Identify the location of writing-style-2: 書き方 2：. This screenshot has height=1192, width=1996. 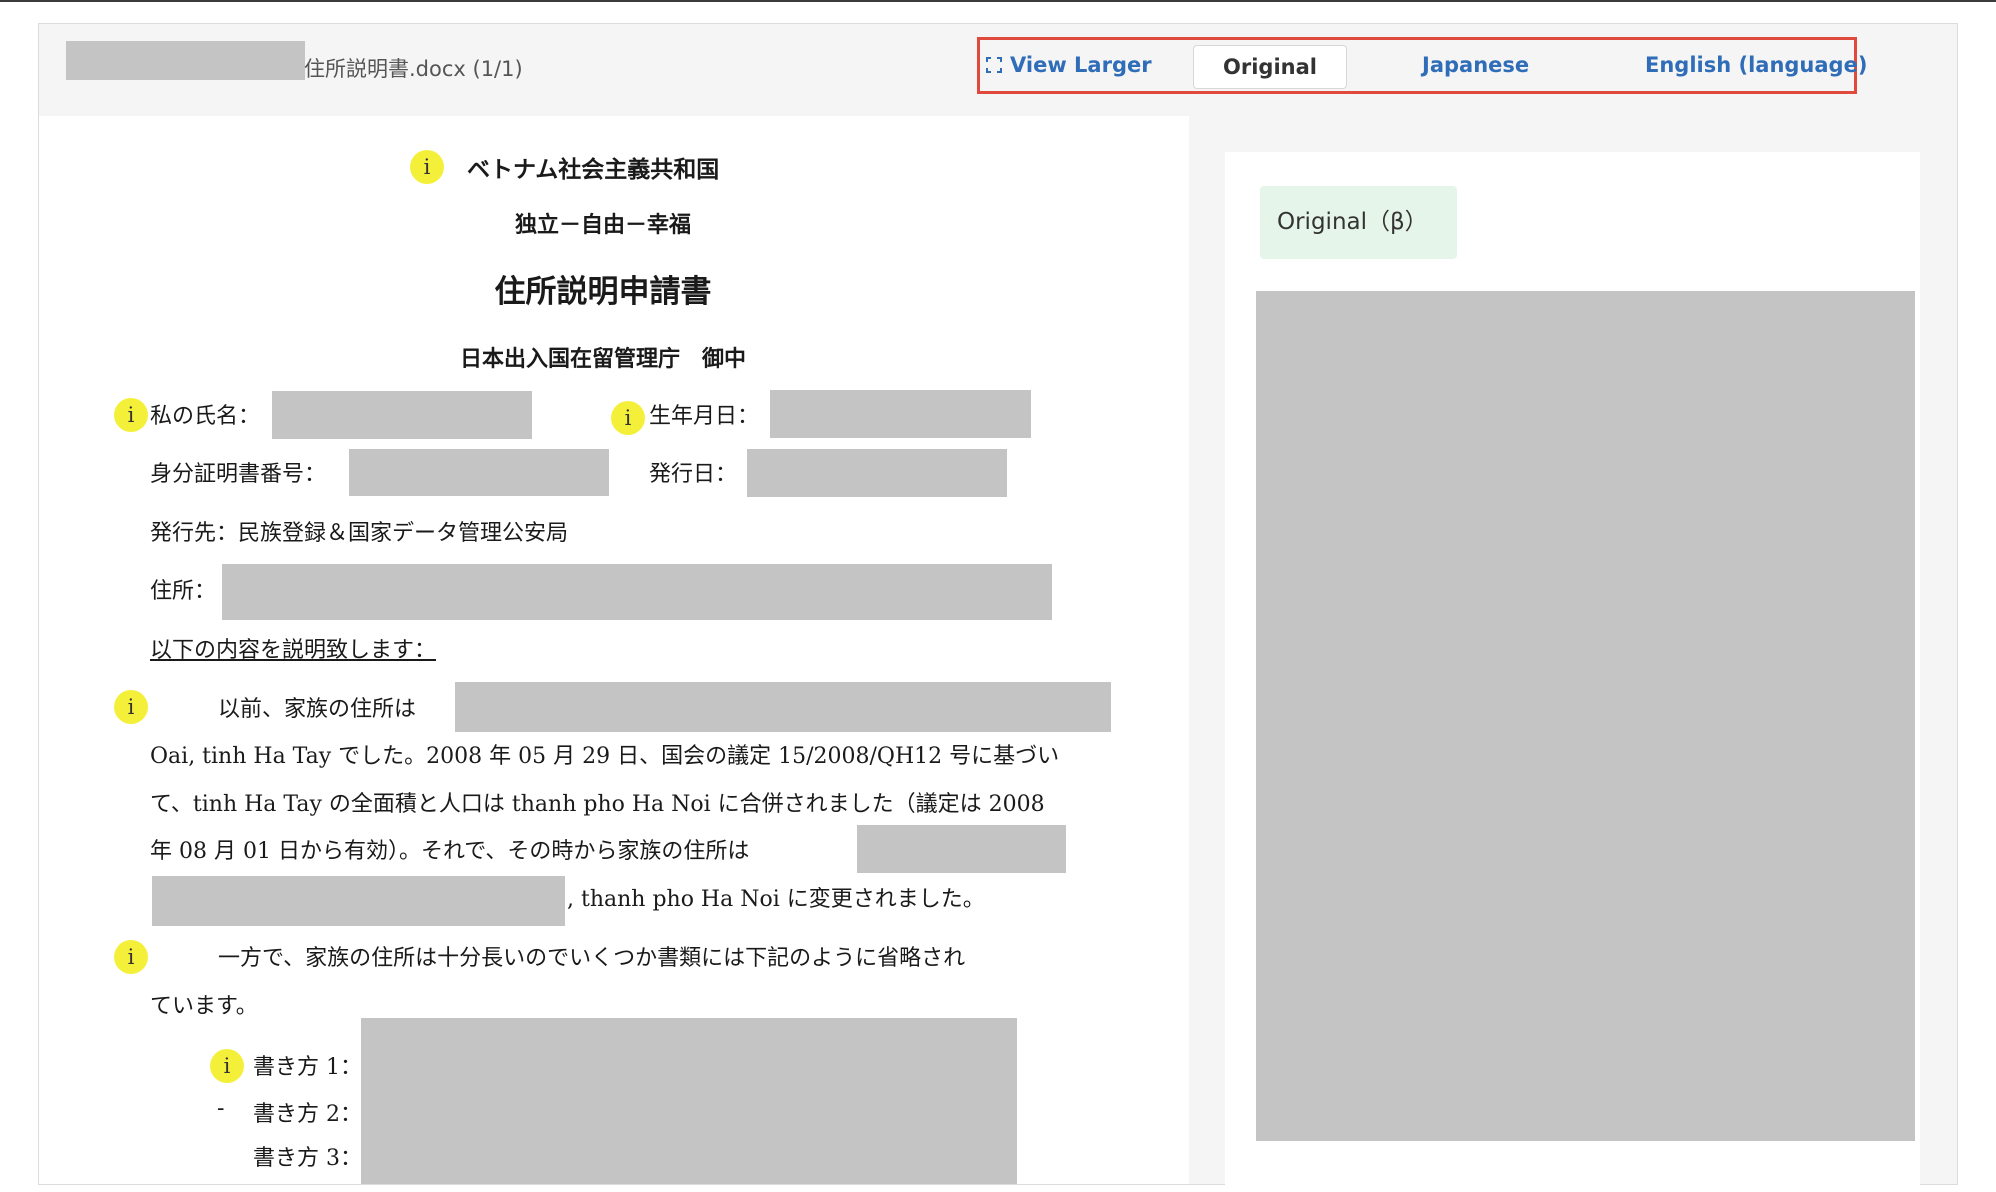
(307, 1114).